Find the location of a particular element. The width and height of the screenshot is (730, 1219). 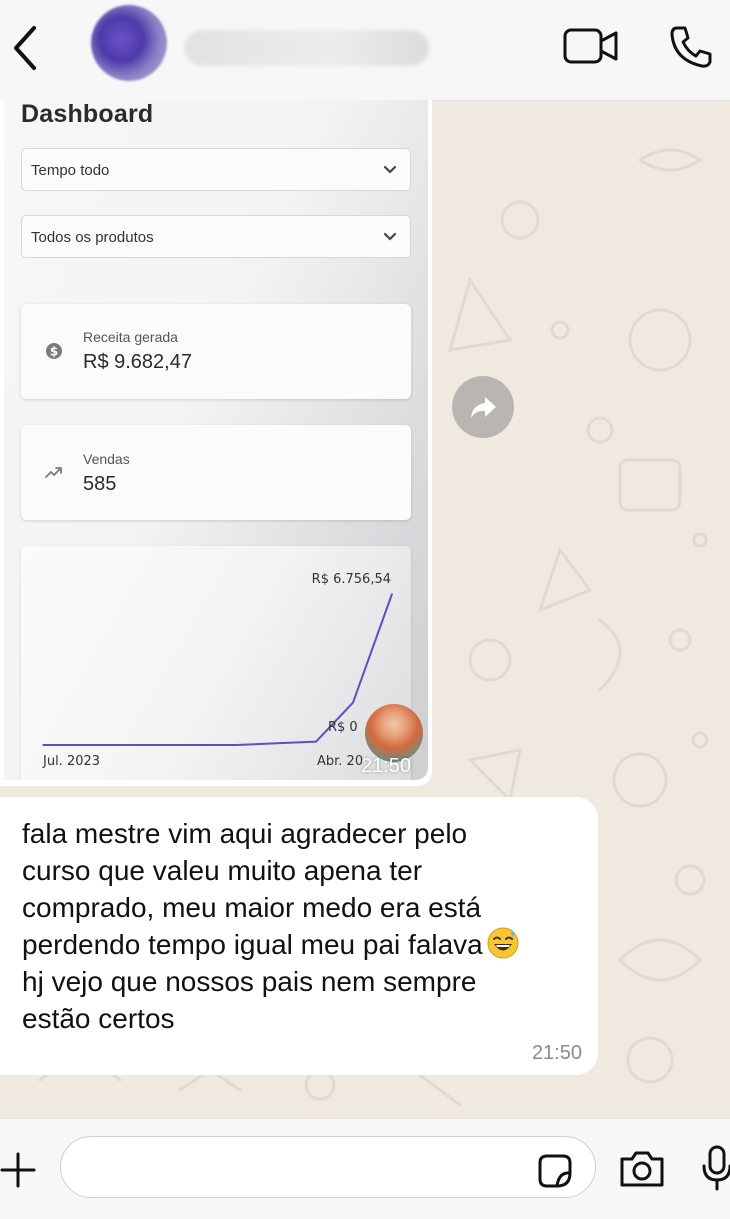

plus-icon is located at coordinates (20, 1170).